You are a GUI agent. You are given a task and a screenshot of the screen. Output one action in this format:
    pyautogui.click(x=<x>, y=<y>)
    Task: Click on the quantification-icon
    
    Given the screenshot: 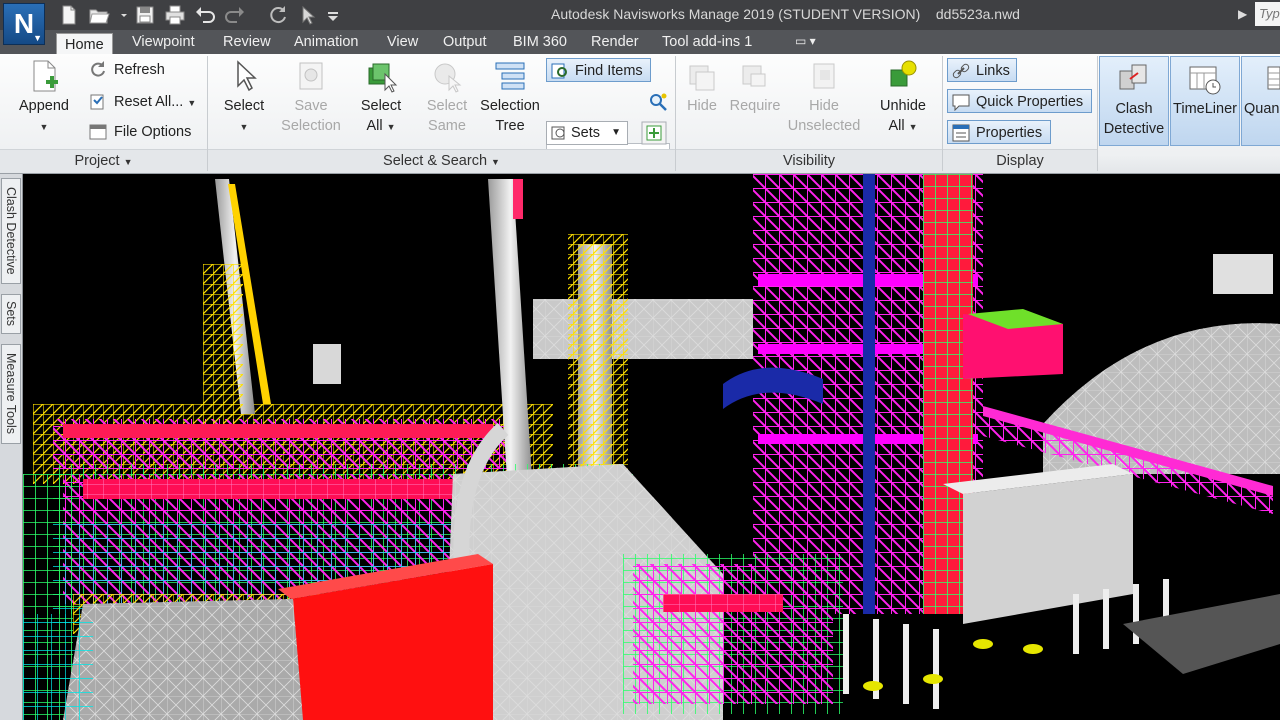 What is the action you would take?
    pyautogui.click(x=1273, y=78)
    